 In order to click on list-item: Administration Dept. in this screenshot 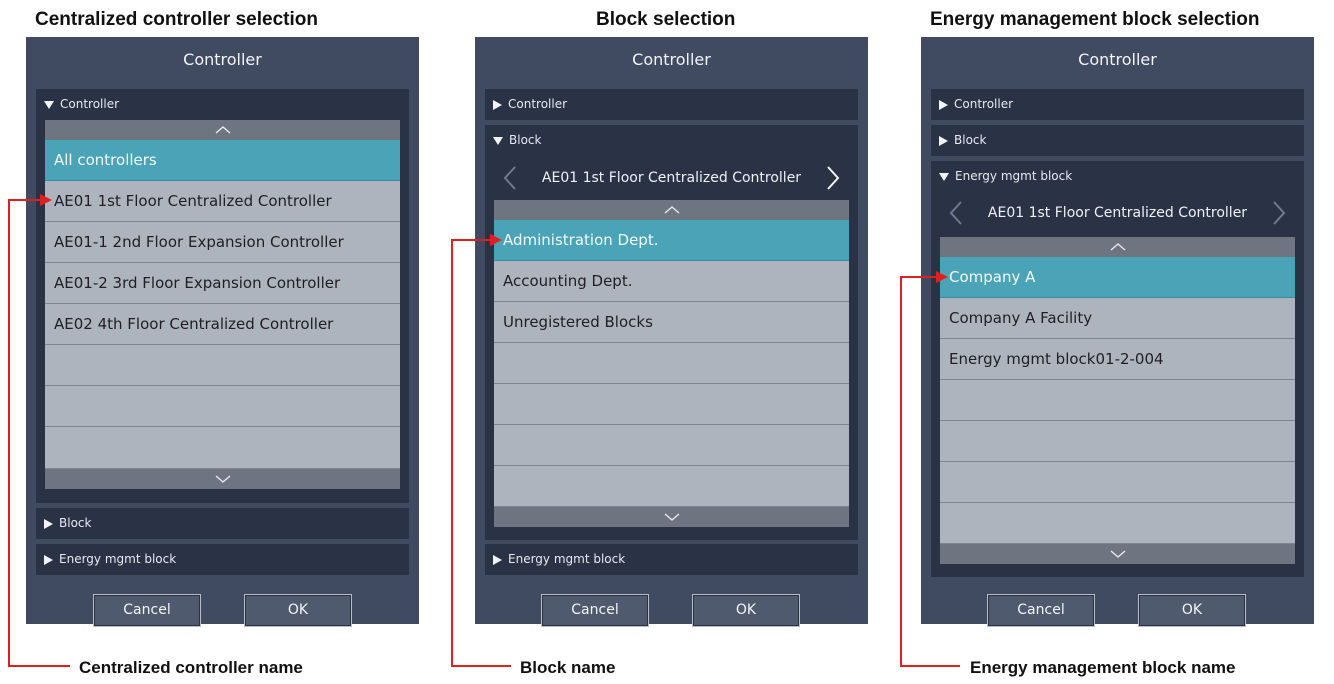, I will do `click(671, 240)`.